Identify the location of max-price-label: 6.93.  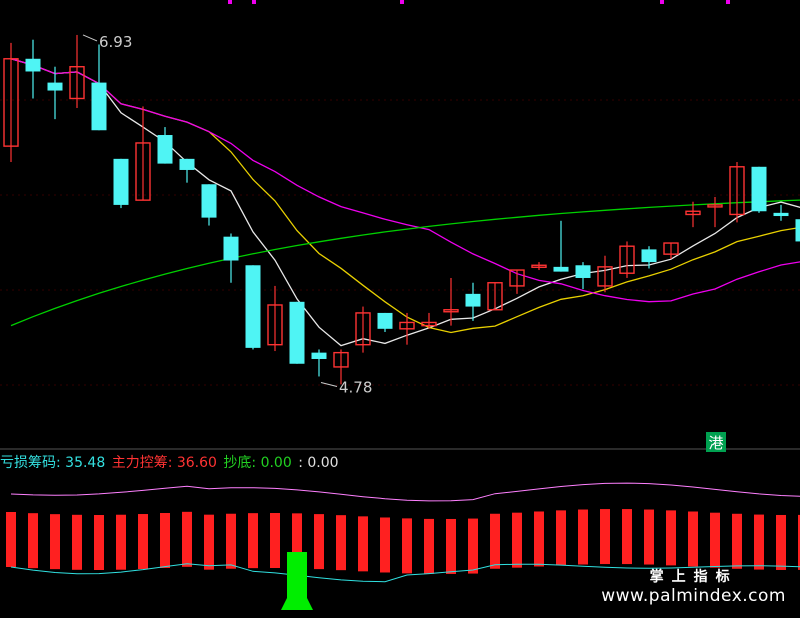
(115, 42).